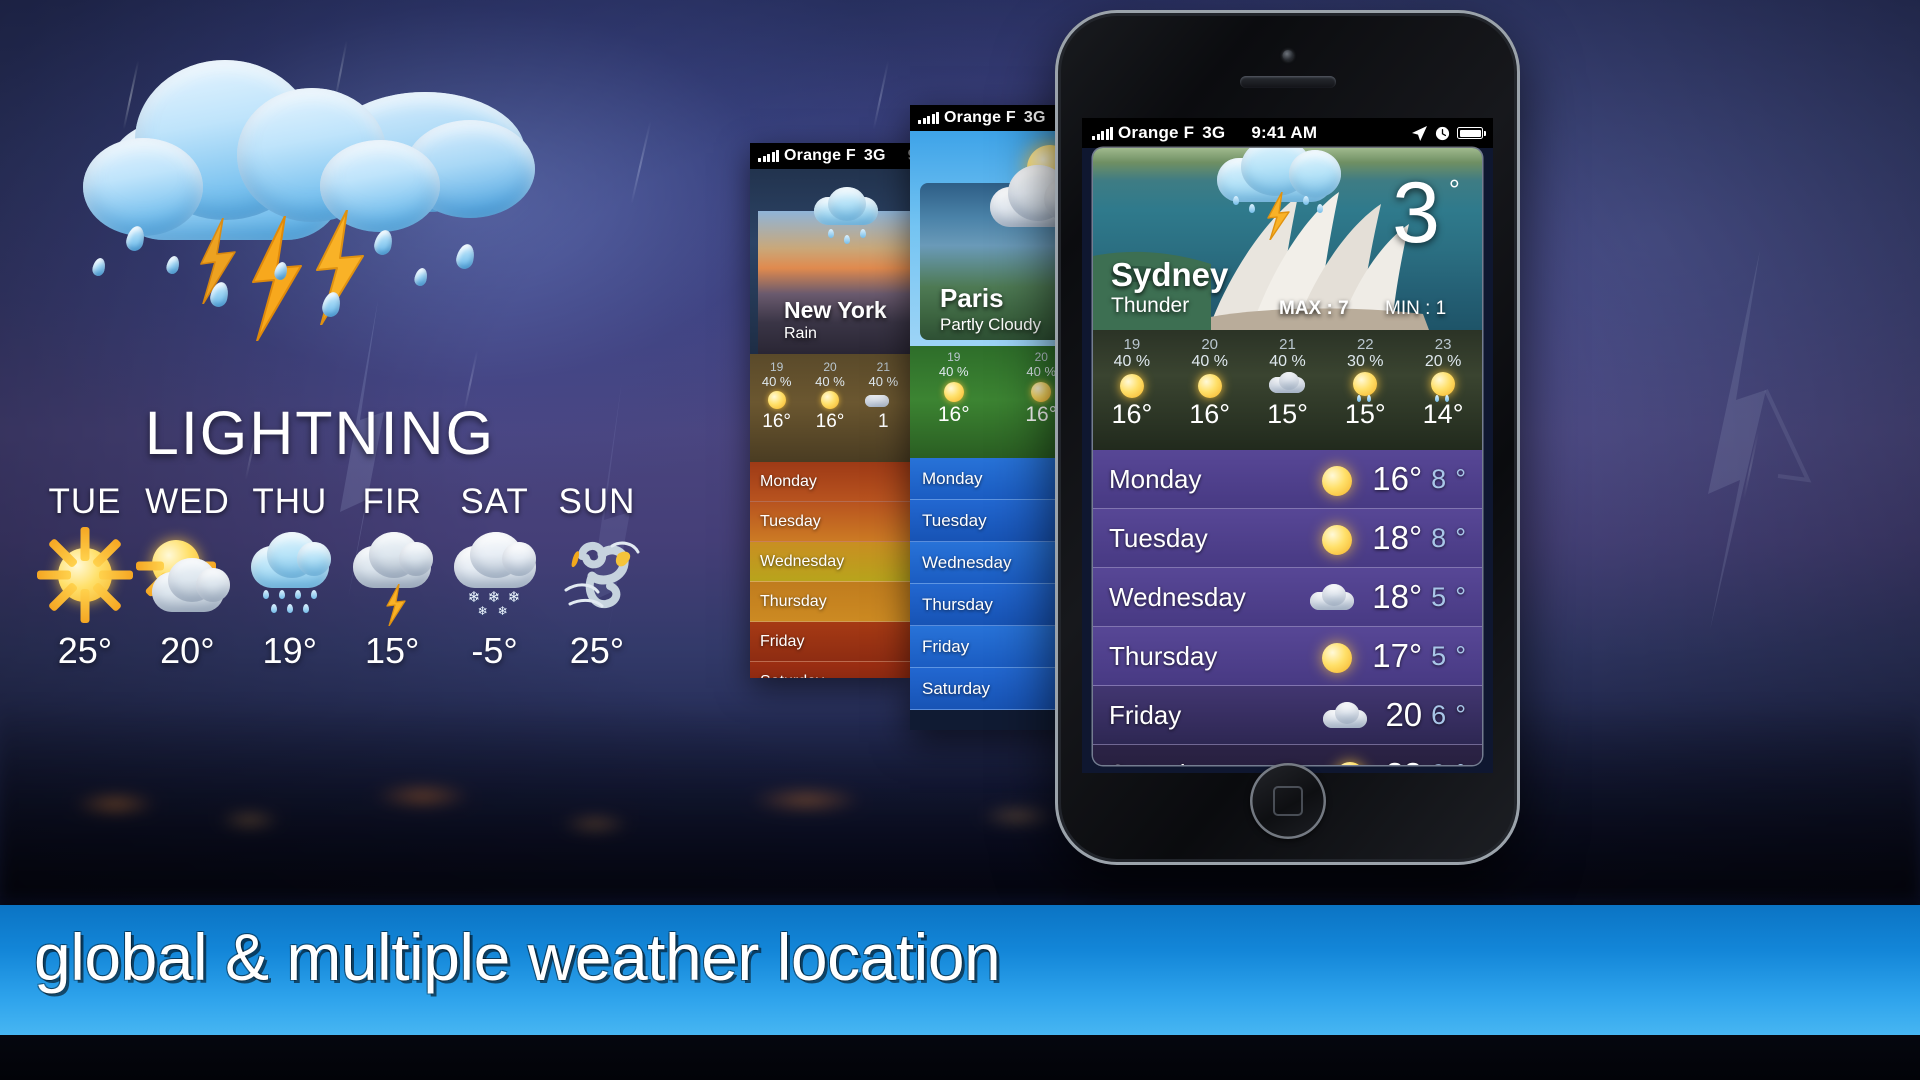 This screenshot has width=1920, height=1080. What do you see at coordinates (1365, 361) in the screenshot?
I see `precip-label: 30 %` at bounding box center [1365, 361].